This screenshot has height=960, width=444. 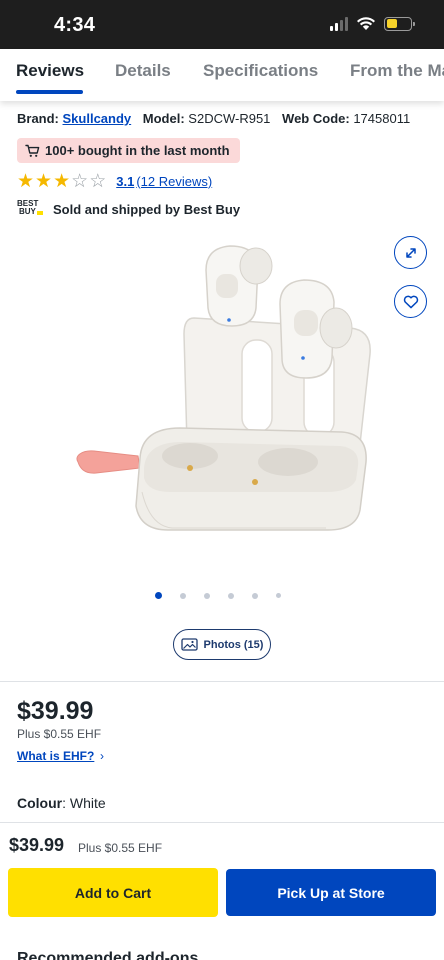 I want to click on image-pagination, so click(x=218, y=595).